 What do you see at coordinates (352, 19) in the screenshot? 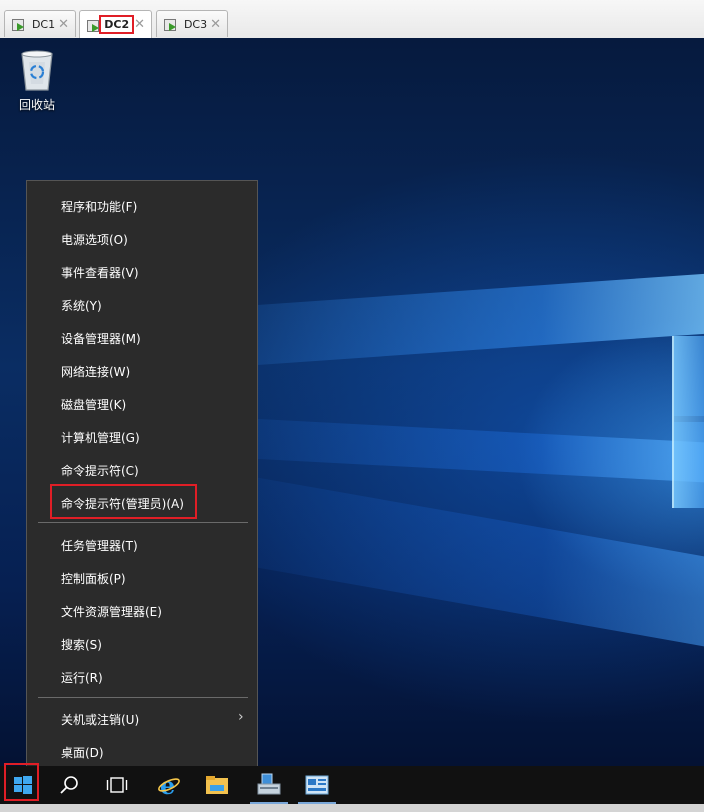
I see `vm-tab-strip: DC1 ✕ DC2 ✕ DC3 ✕` at bounding box center [352, 19].